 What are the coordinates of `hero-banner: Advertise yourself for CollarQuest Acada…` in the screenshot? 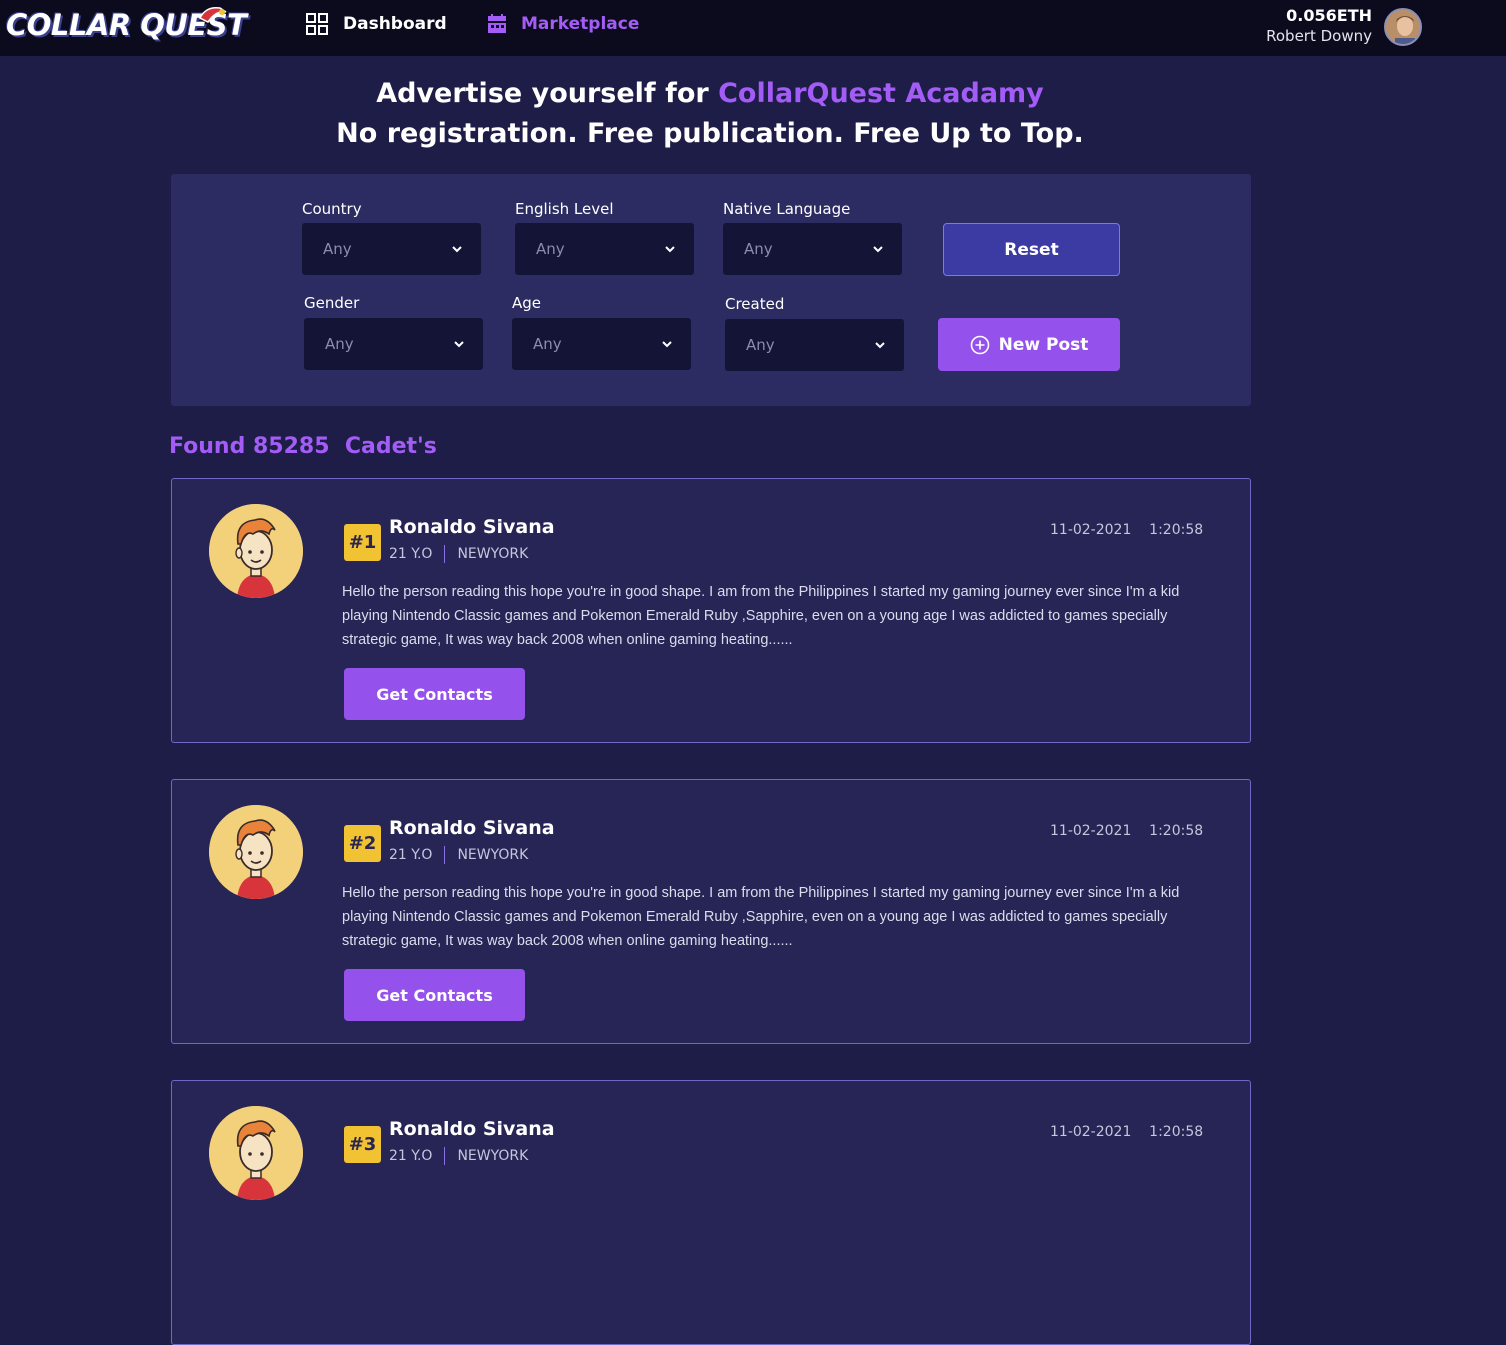 It's located at (710, 114).